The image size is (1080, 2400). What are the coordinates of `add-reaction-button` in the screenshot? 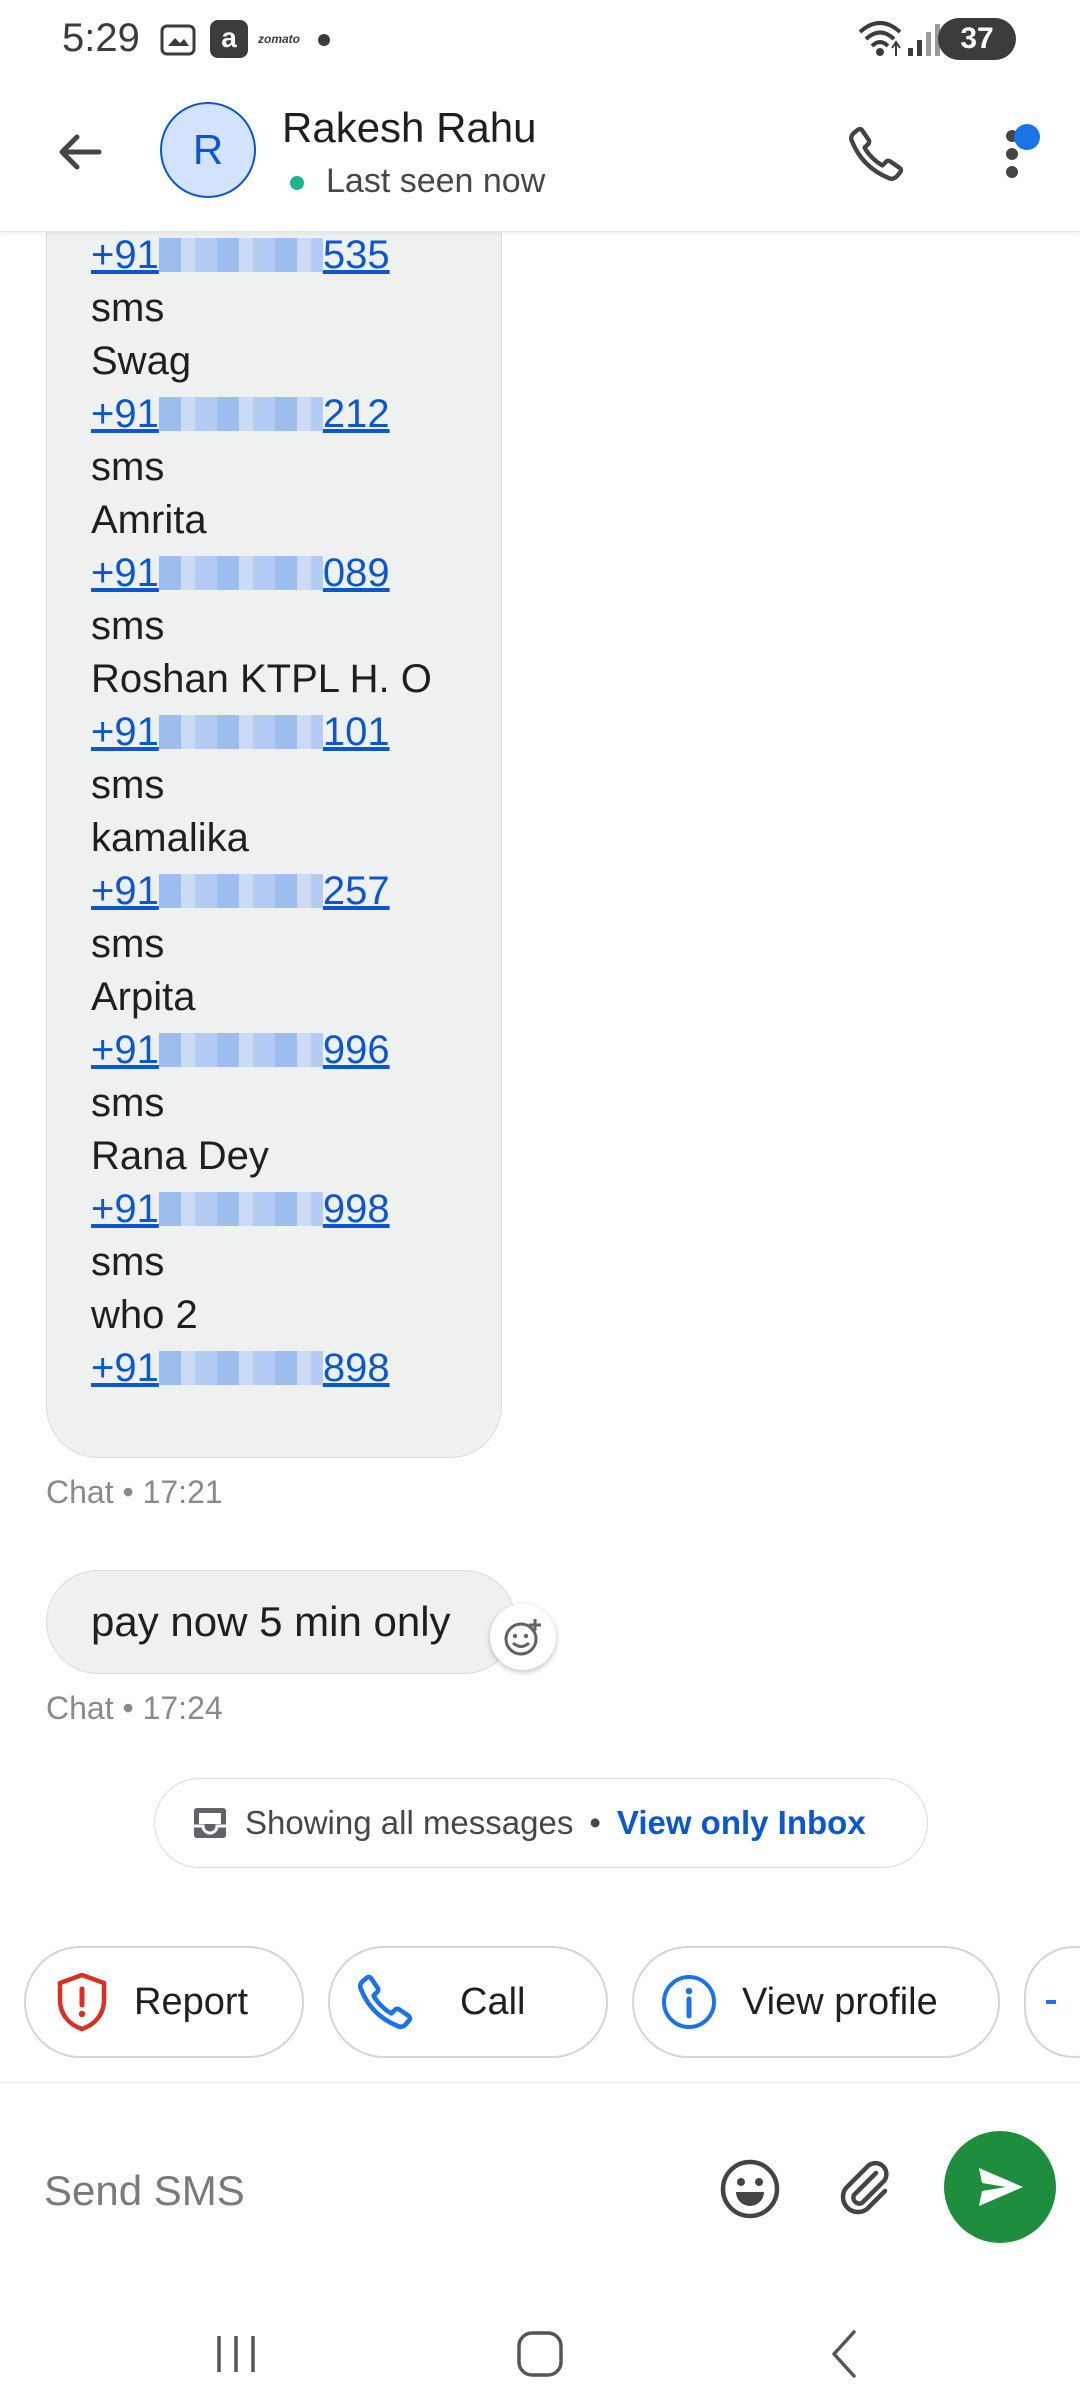 It's located at (523, 1637).